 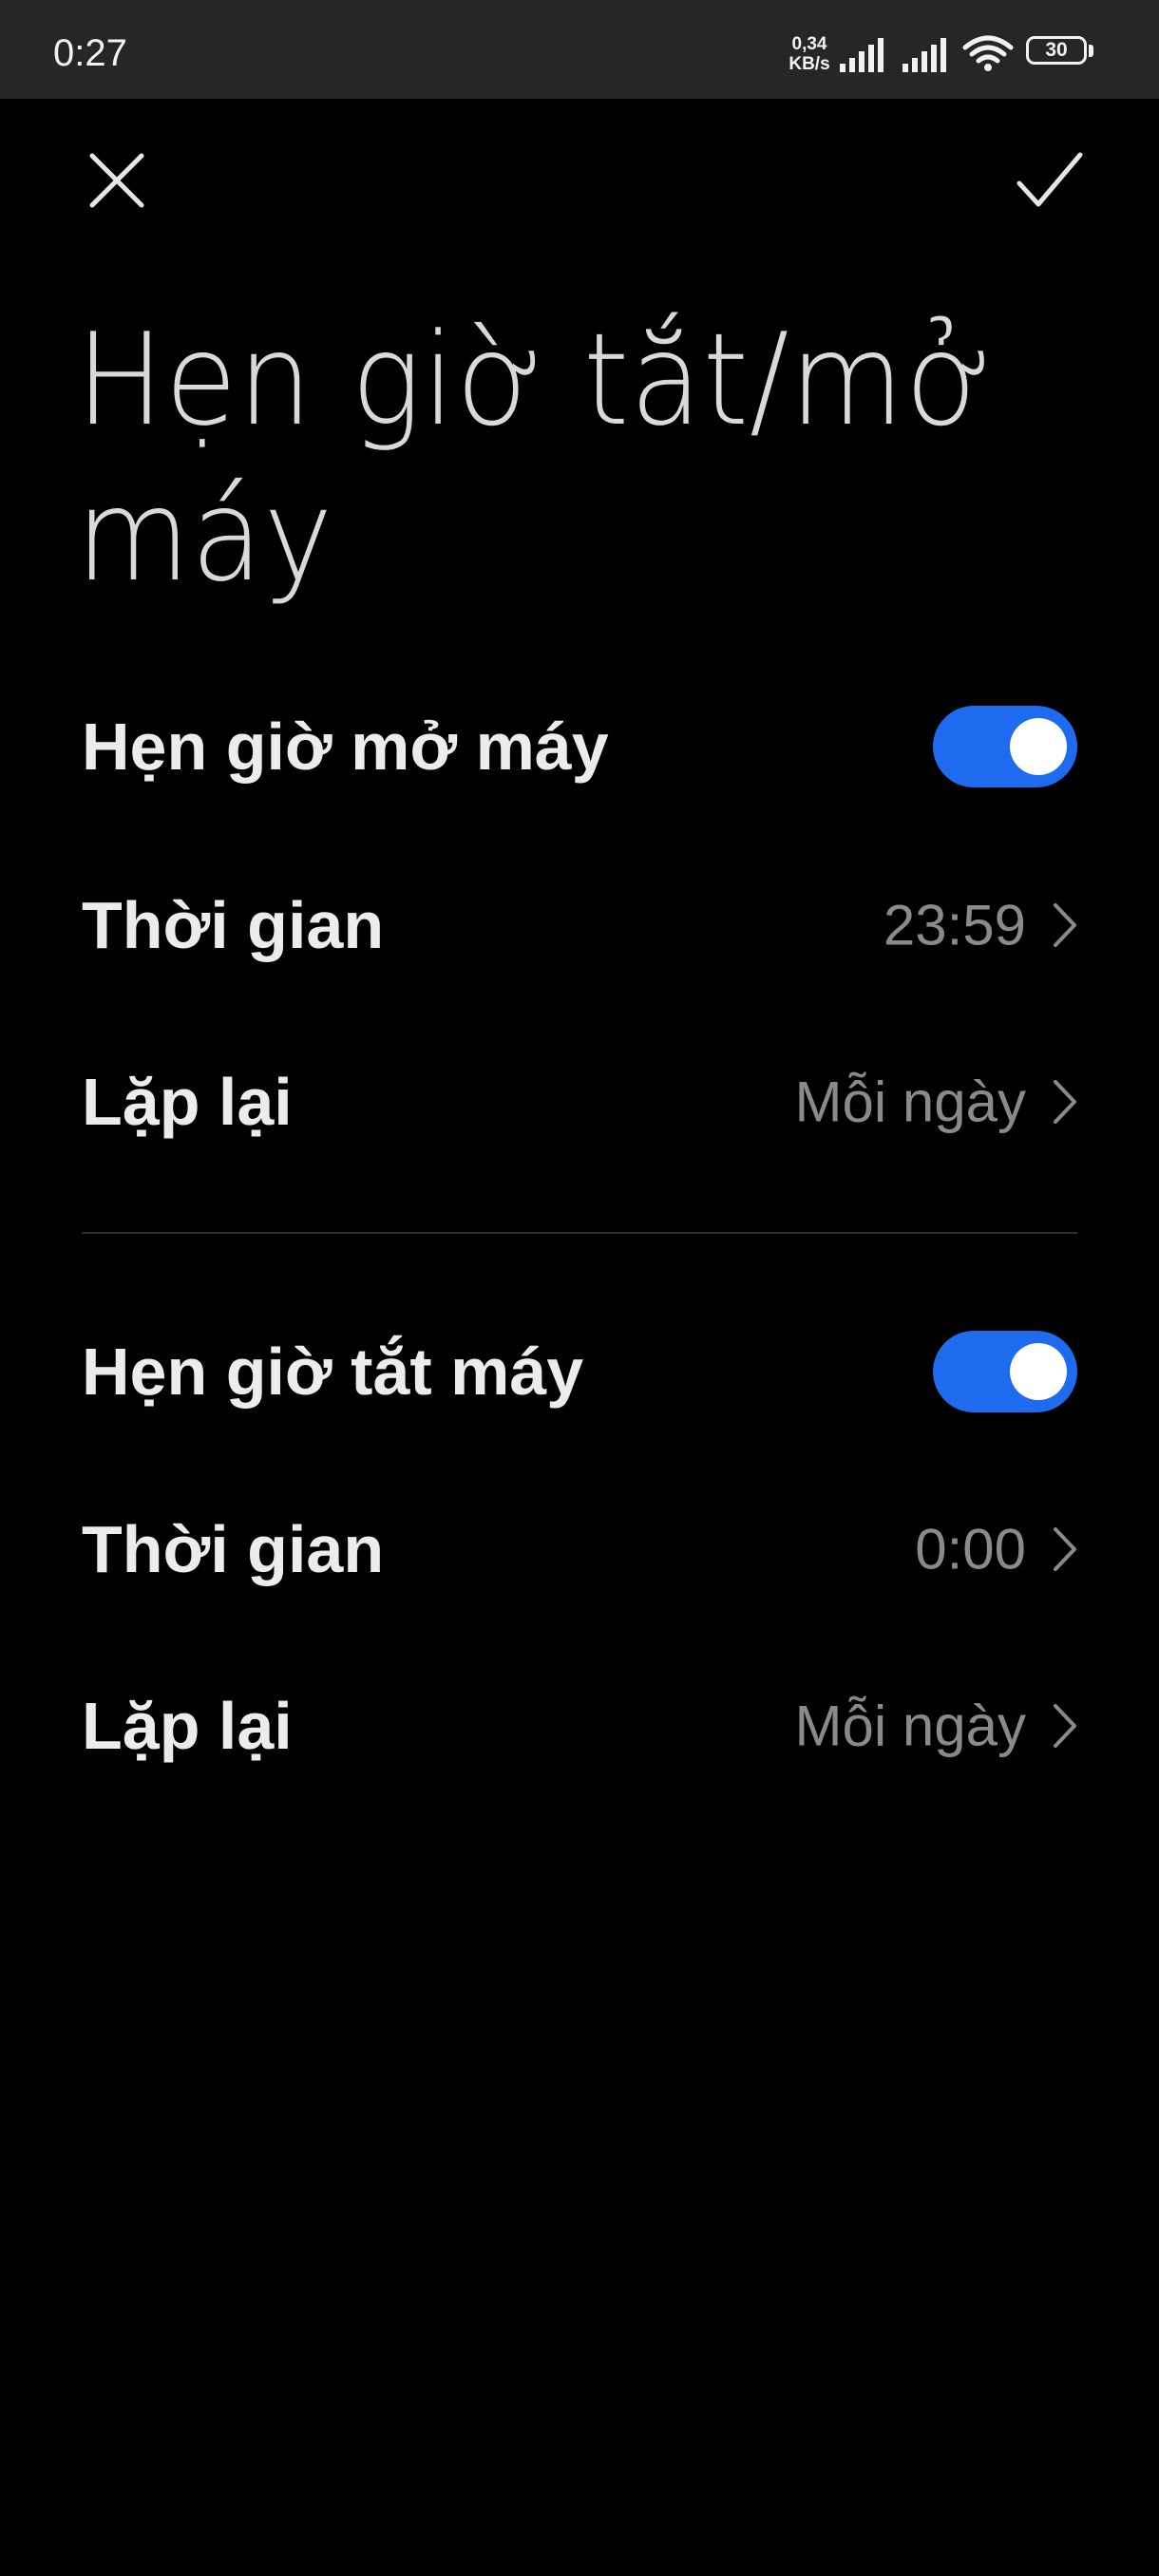 What do you see at coordinates (1005, 746) in the screenshot?
I see `power-on-toggle` at bounding box center [1005, 746].